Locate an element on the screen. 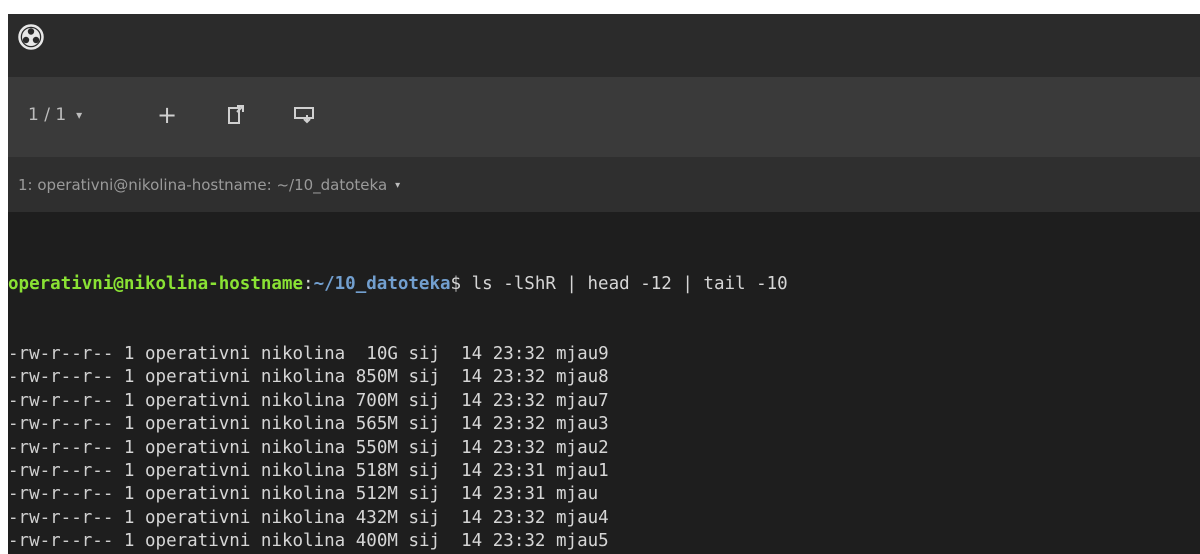 This screenshot has width=1200, height=554. command-text: ls -lShR | head -12 | tail -10 is located at coordinates (624, 283).